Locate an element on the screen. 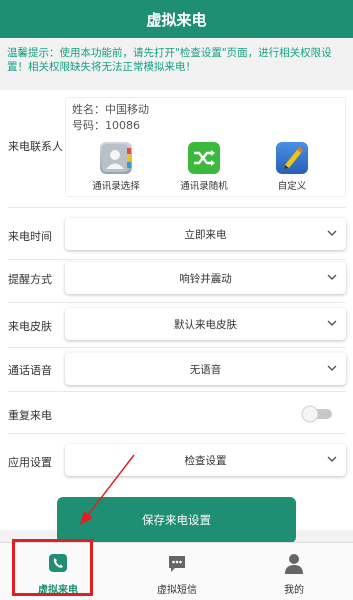  repeat-label: 重复来电 is located at coordinates (30, 415).